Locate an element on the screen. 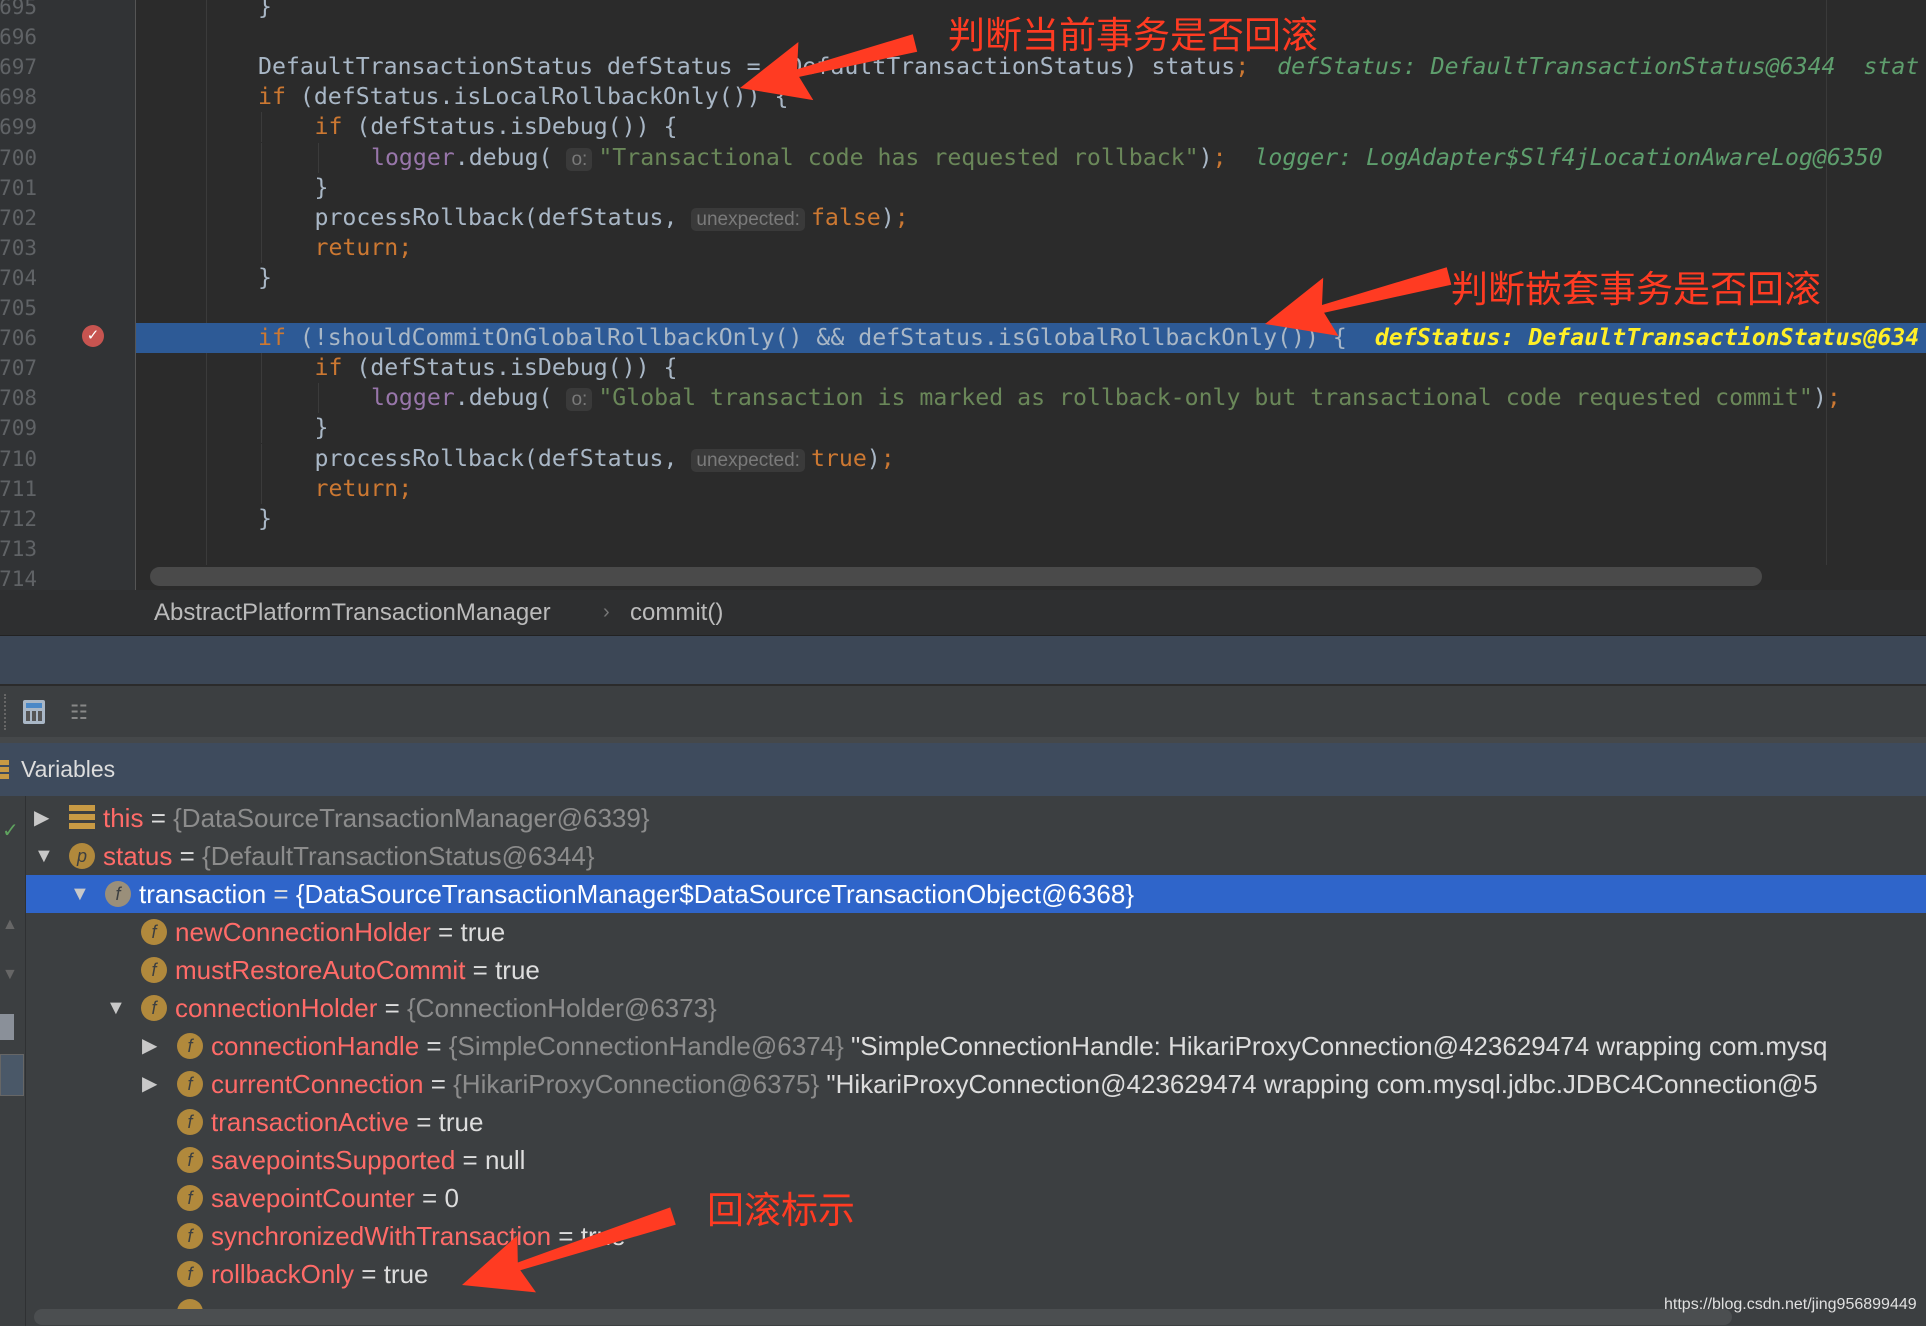 The height and width of the screenshot is (1326, 1926). line-number: 708 is located at coordinates (18, 398).